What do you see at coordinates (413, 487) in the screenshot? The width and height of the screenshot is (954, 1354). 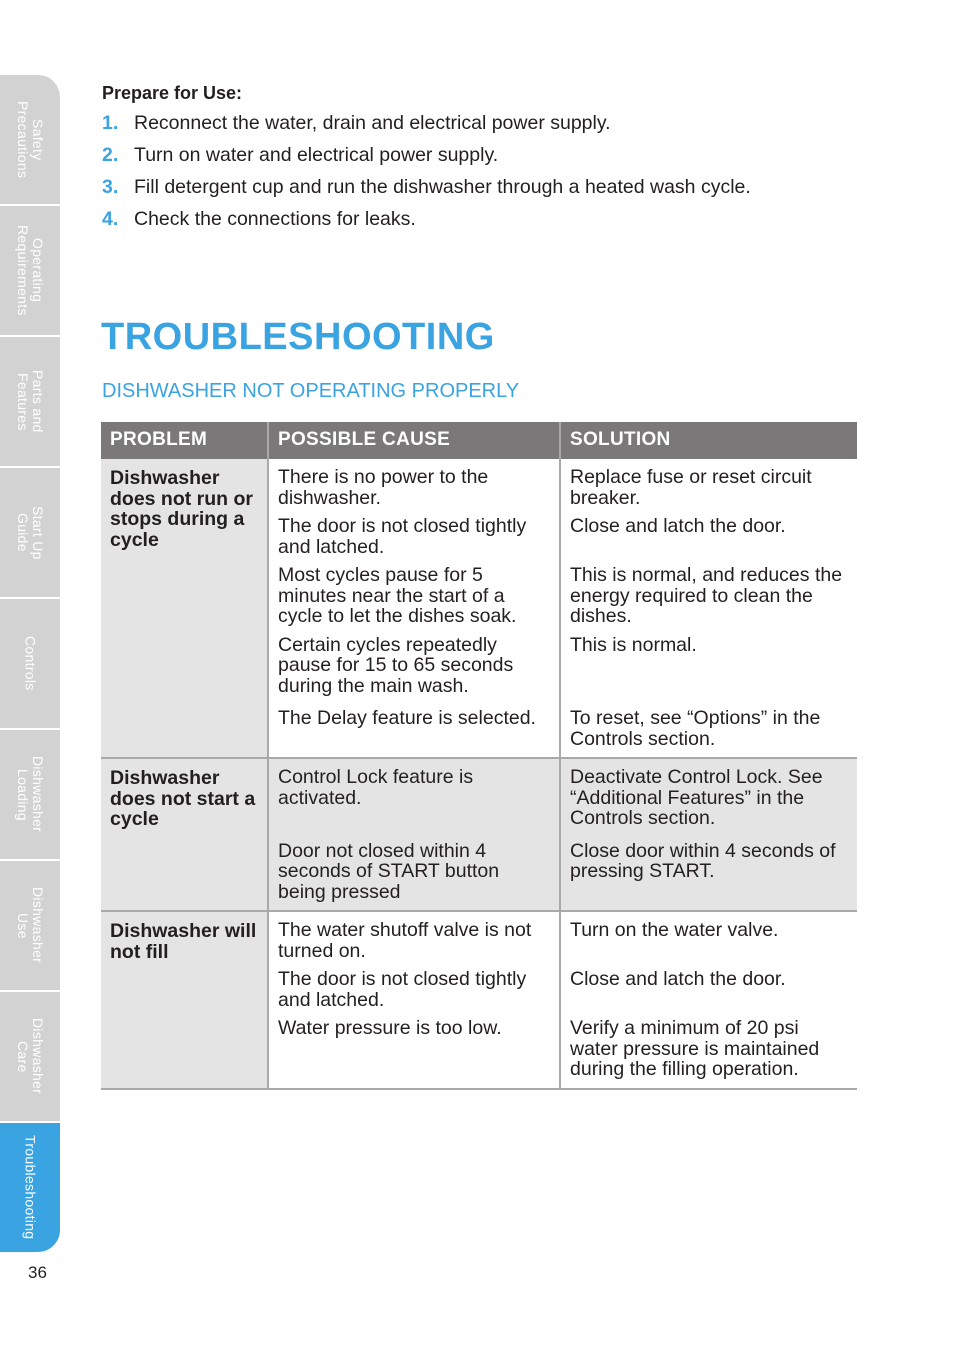 I see `cause-cell: There is no power to the dishwasher.` at bounding box center [413, 487].